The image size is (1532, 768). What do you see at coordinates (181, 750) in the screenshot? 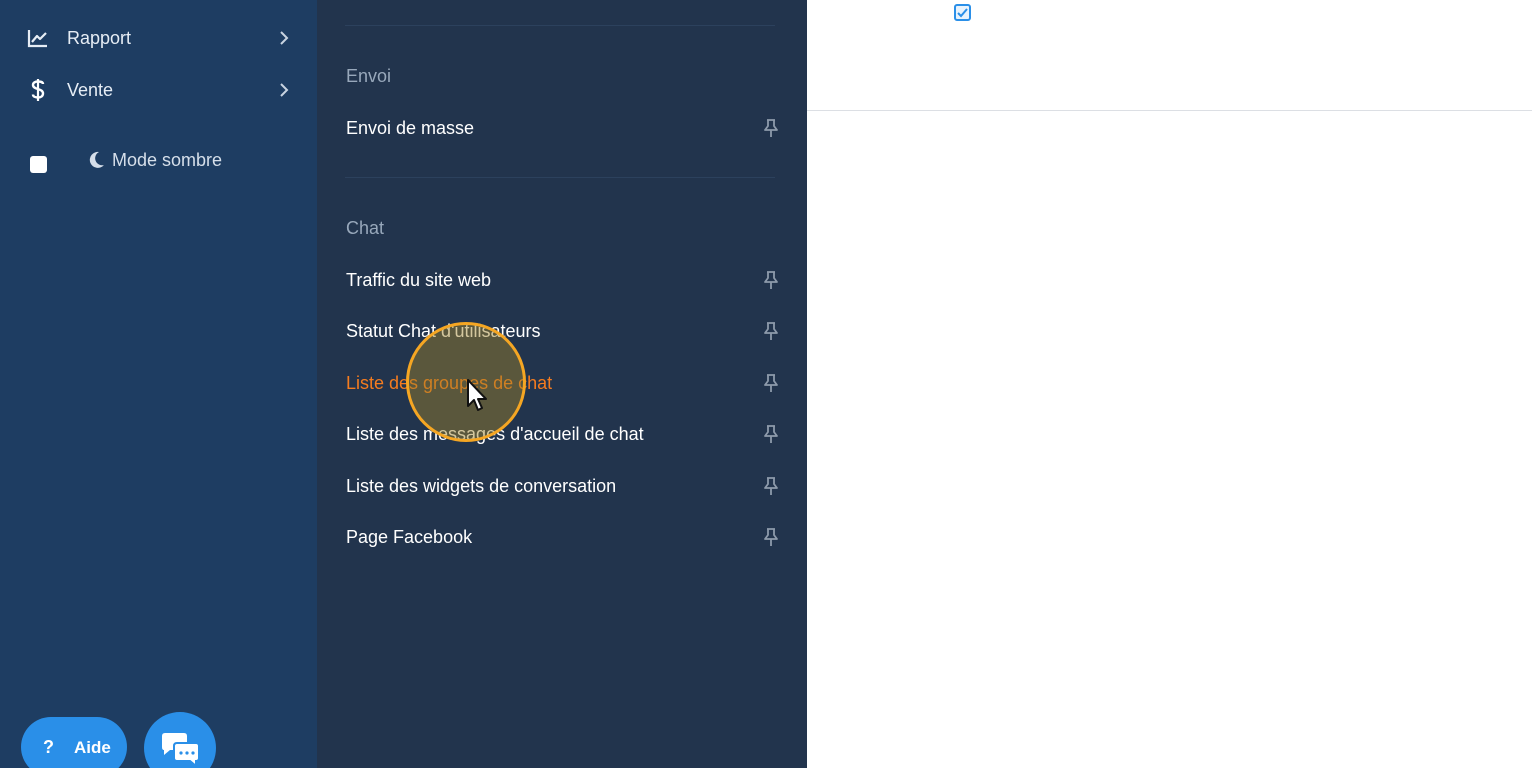
I see `chat-bubbles-icon` at bounding box center [181, 750].